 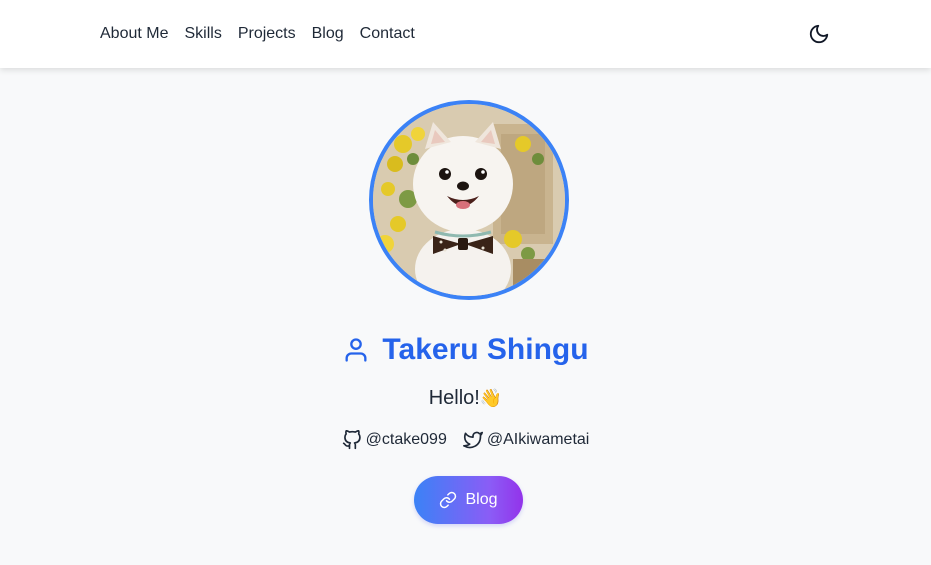 What do you see at coordinates (465, 34) in the screenshot?
I see `navbar: About Me Skills Projects Blog Contact` at bounding box center [465, 34].